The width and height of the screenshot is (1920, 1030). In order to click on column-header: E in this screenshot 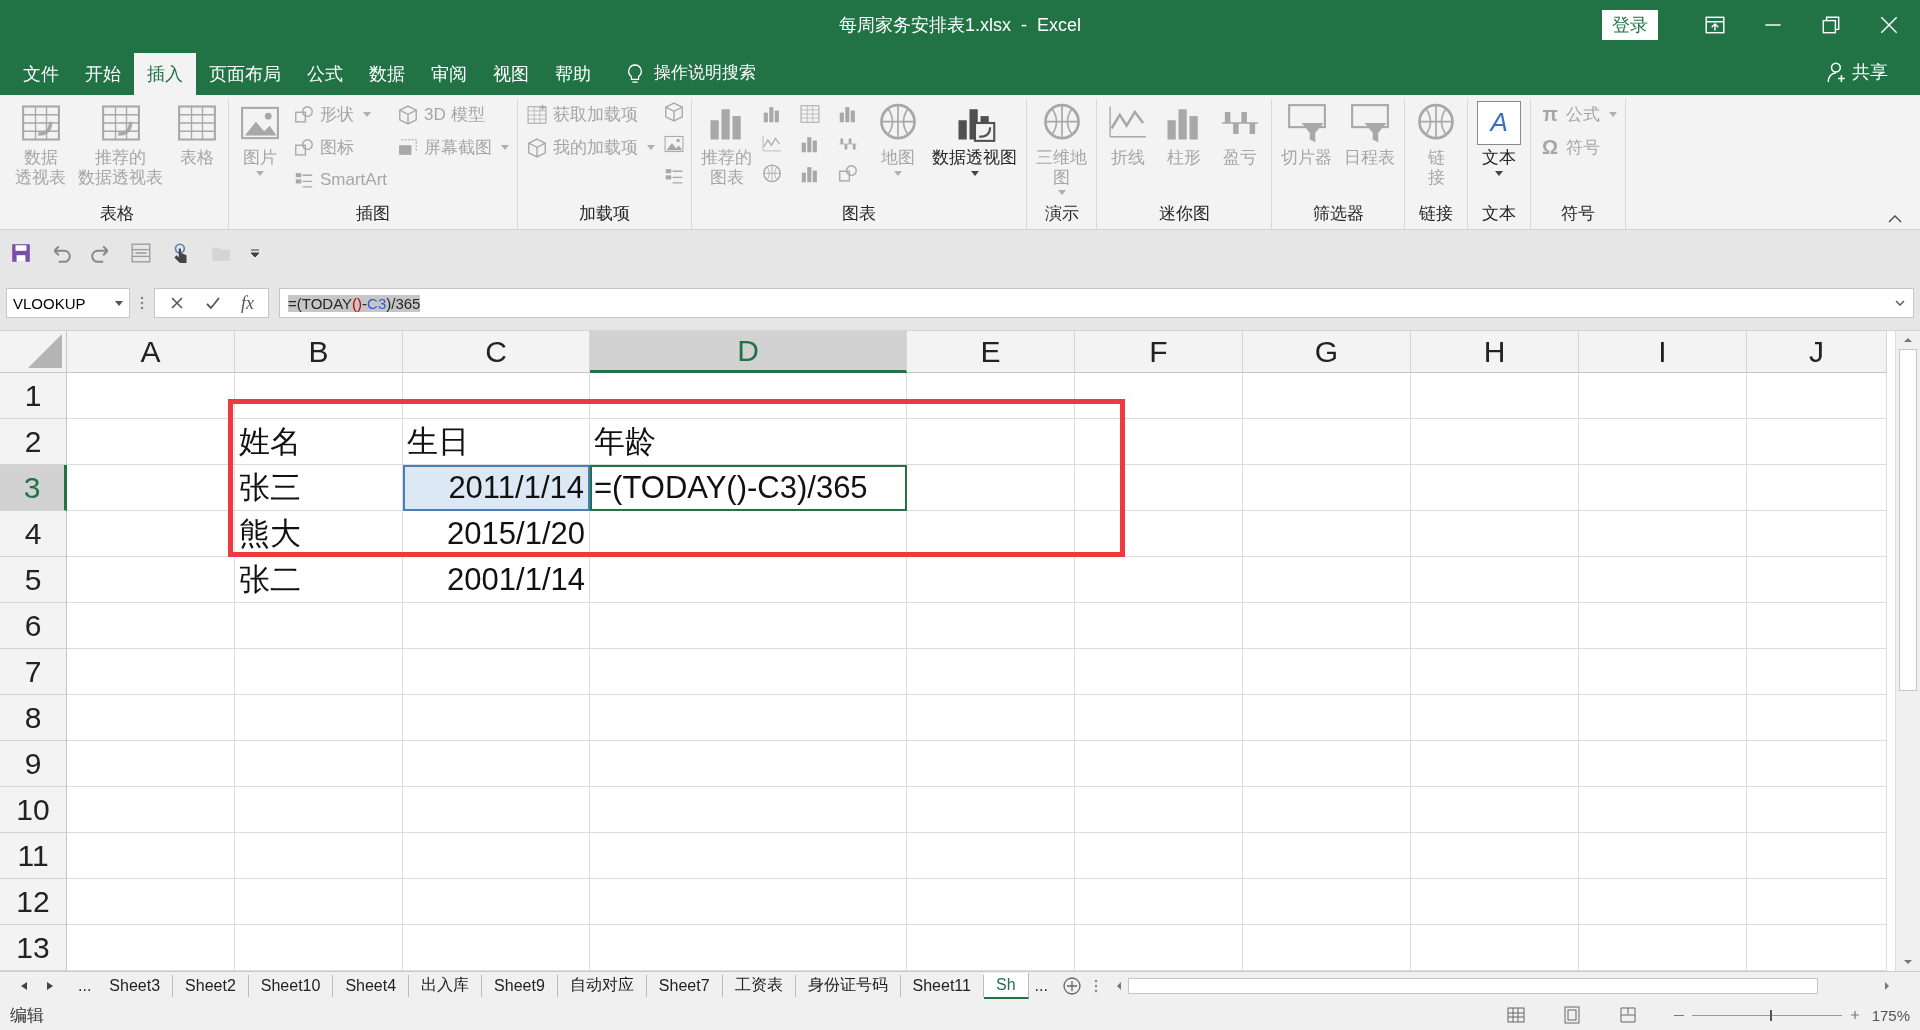, I will do `click(991, 352)`.